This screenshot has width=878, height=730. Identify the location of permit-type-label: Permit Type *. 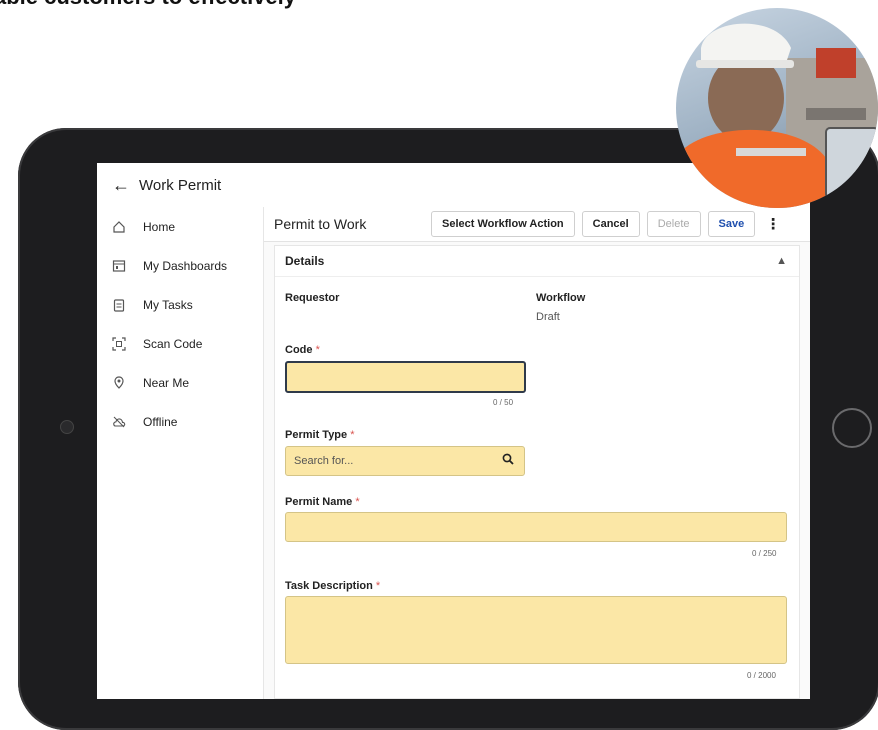
(320, 435).